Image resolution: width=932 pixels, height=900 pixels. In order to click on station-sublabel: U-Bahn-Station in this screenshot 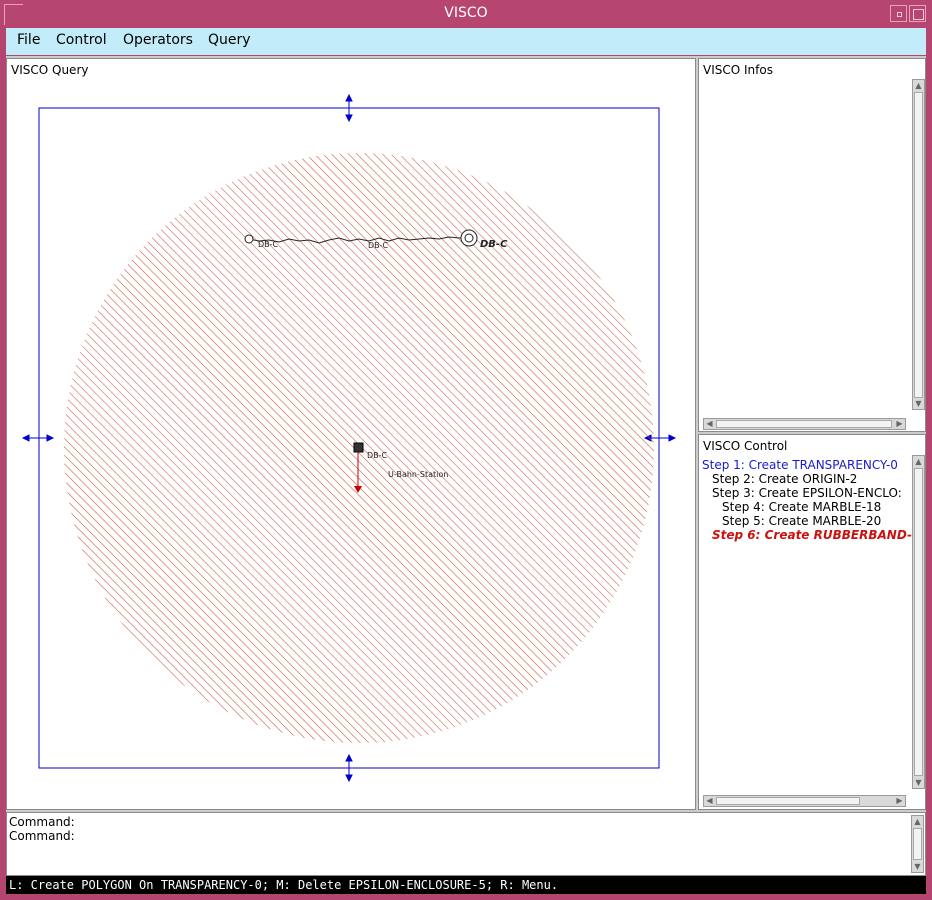, I will do `click(418, 474)`.